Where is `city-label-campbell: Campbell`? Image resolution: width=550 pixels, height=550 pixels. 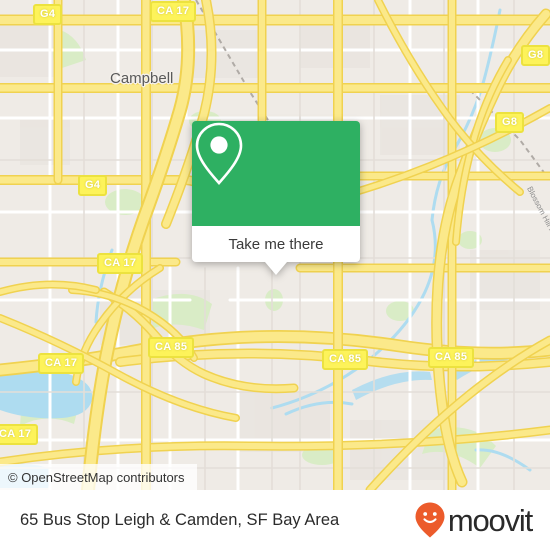
city-label-campbell: Campbell is located at coordinates (142, 78).